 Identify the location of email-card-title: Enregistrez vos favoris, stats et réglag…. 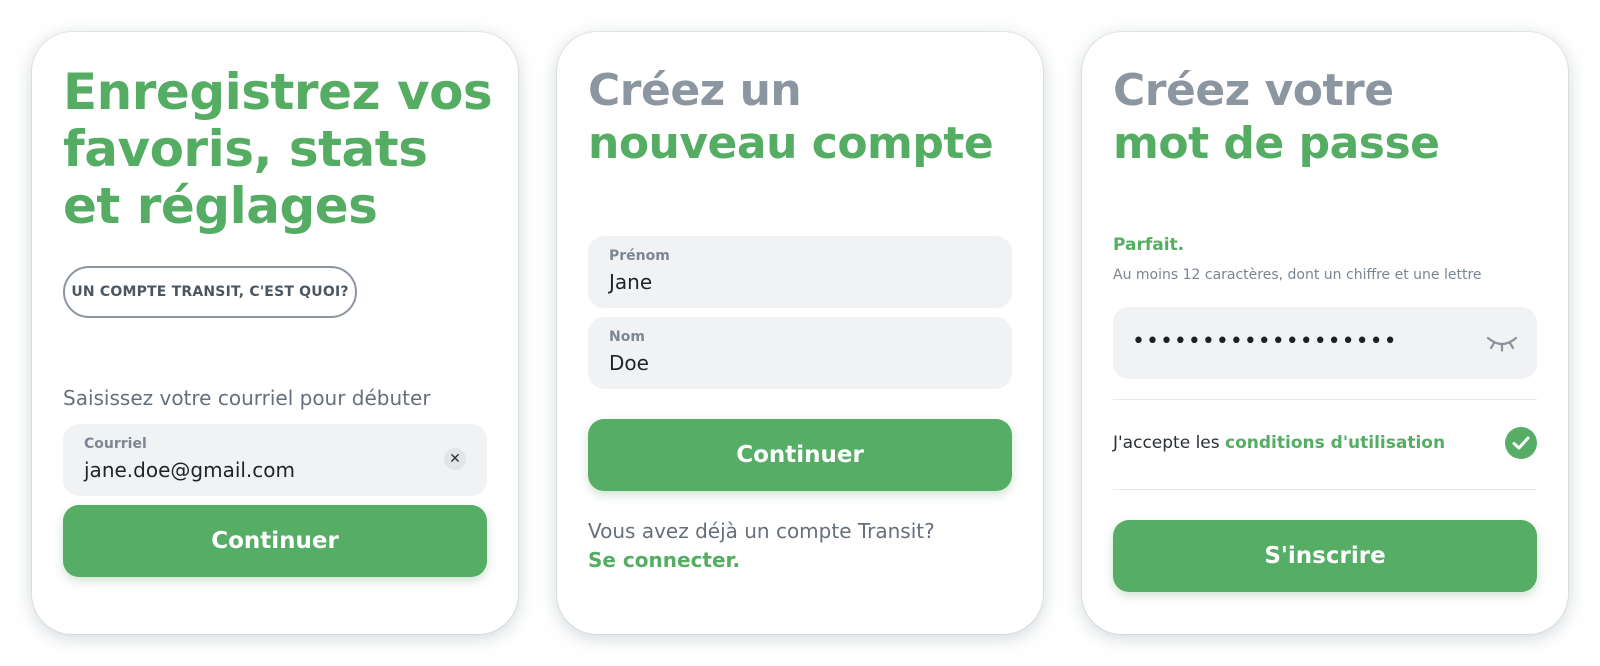
(278, 149).